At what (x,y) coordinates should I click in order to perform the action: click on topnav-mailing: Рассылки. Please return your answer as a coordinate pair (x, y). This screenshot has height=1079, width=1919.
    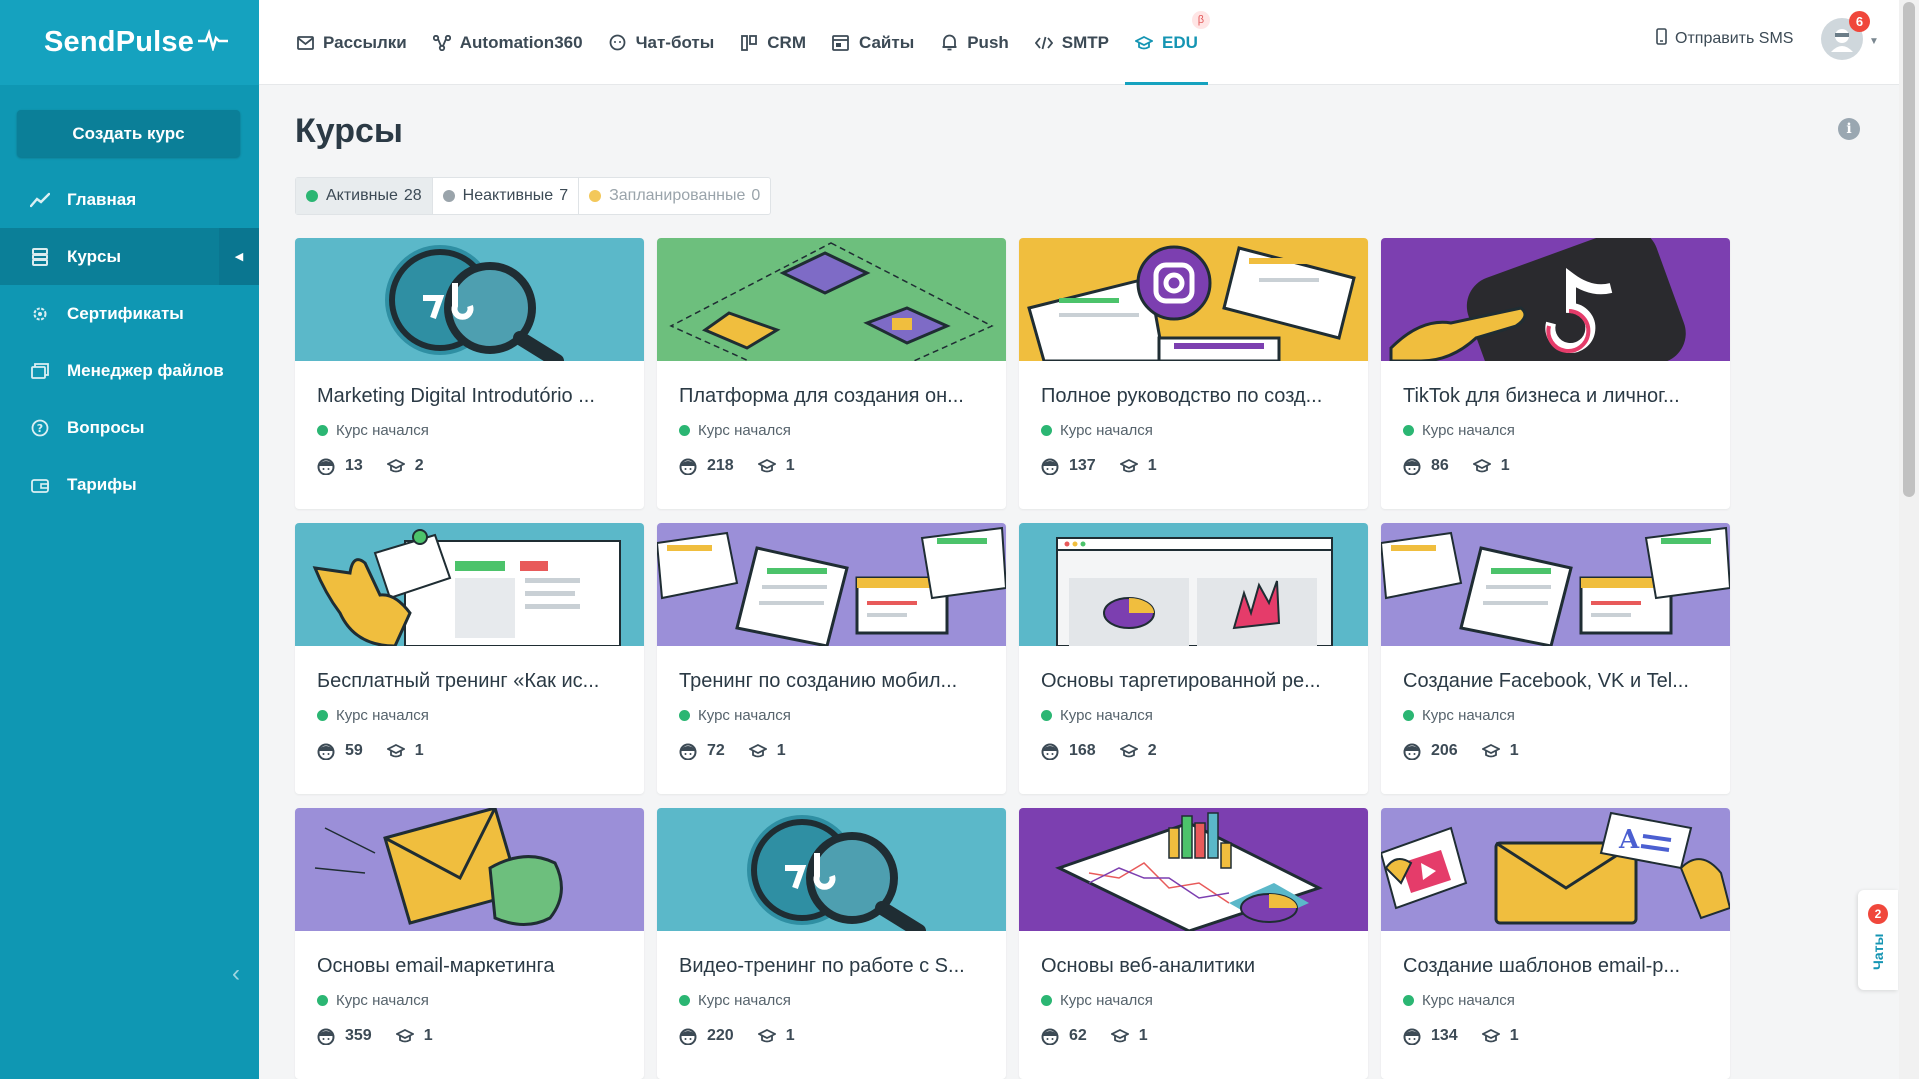
    Looking at the image, I should click on (351, 42).